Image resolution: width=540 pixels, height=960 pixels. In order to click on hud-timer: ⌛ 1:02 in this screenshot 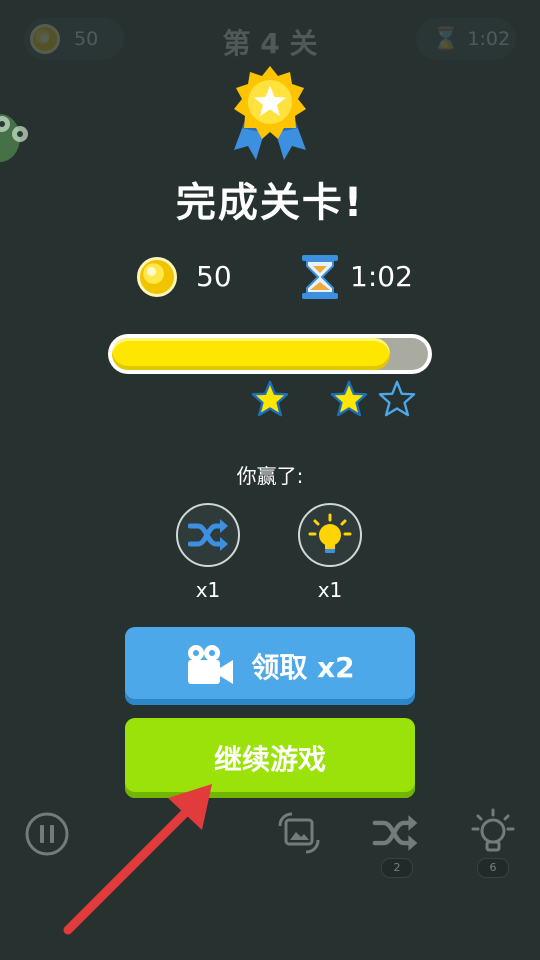, I will do `click(466, 39)`.